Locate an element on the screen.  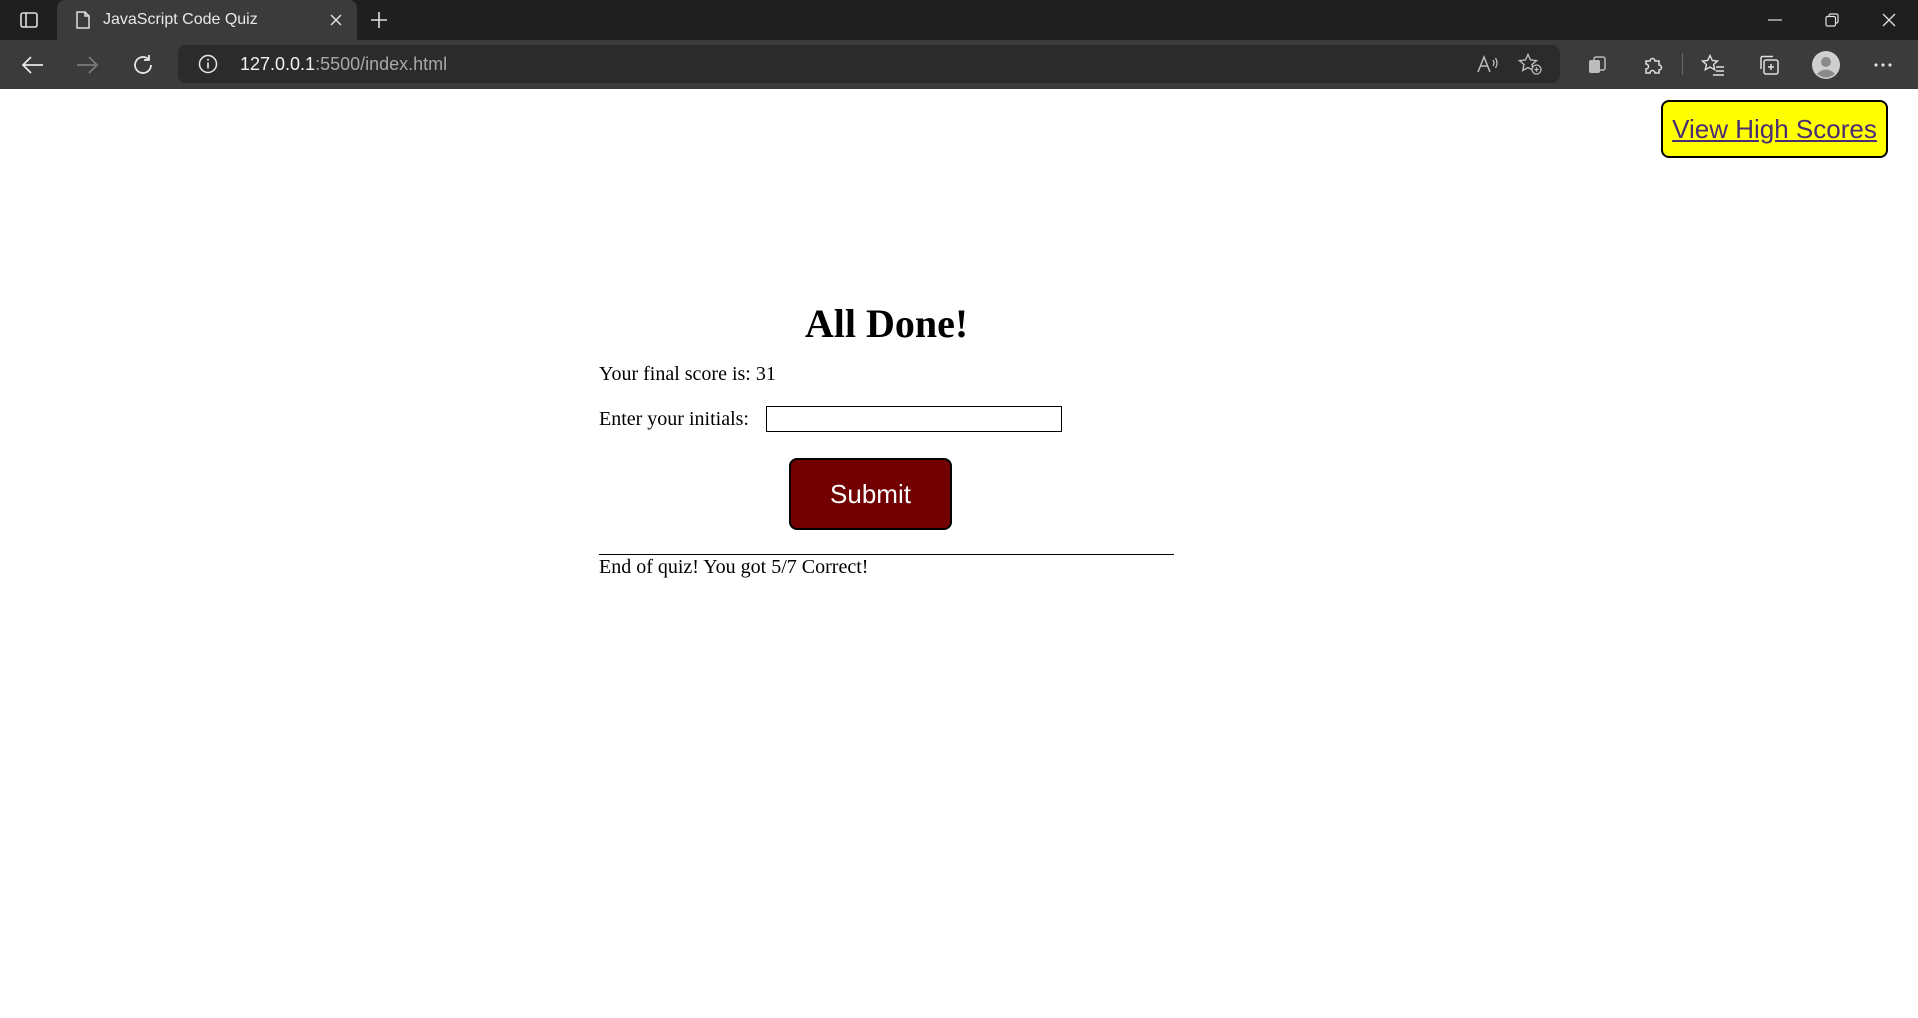
browser-tab-active: JavaScript Code Quiz is located at coordinates (207, 20).